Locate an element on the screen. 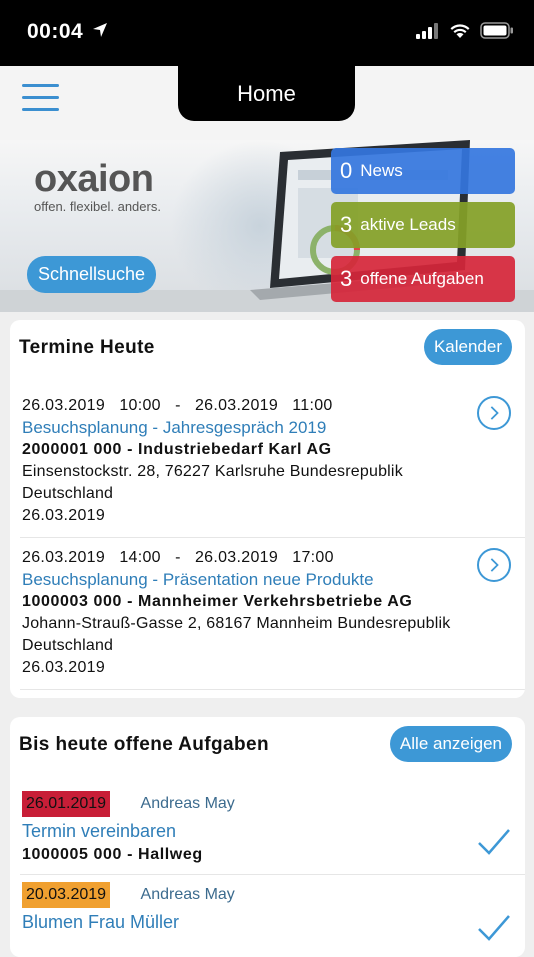 Image resolution: width=534 pixels, height=957 pixels. task-due-date-badge: 26.01.2019 is located at coordinates (66, 804).